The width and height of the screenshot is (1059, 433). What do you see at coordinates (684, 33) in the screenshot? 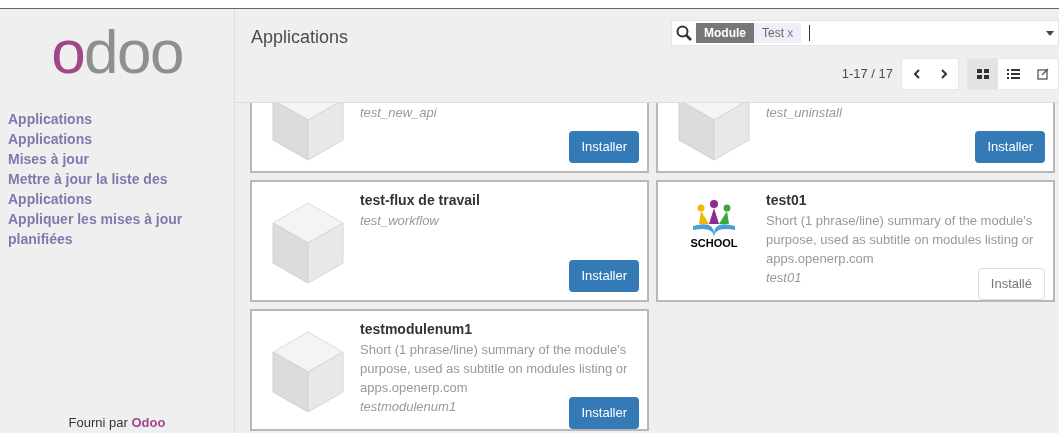
I see `search-icon` at bounding box center [684, 33].